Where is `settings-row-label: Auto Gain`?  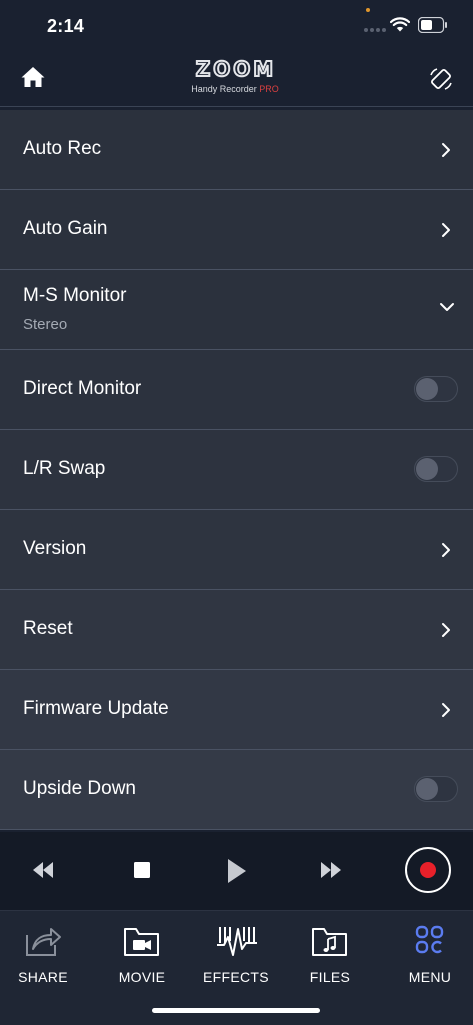 settings-row-label: Auto Gain is located at coordinates (65, 228).